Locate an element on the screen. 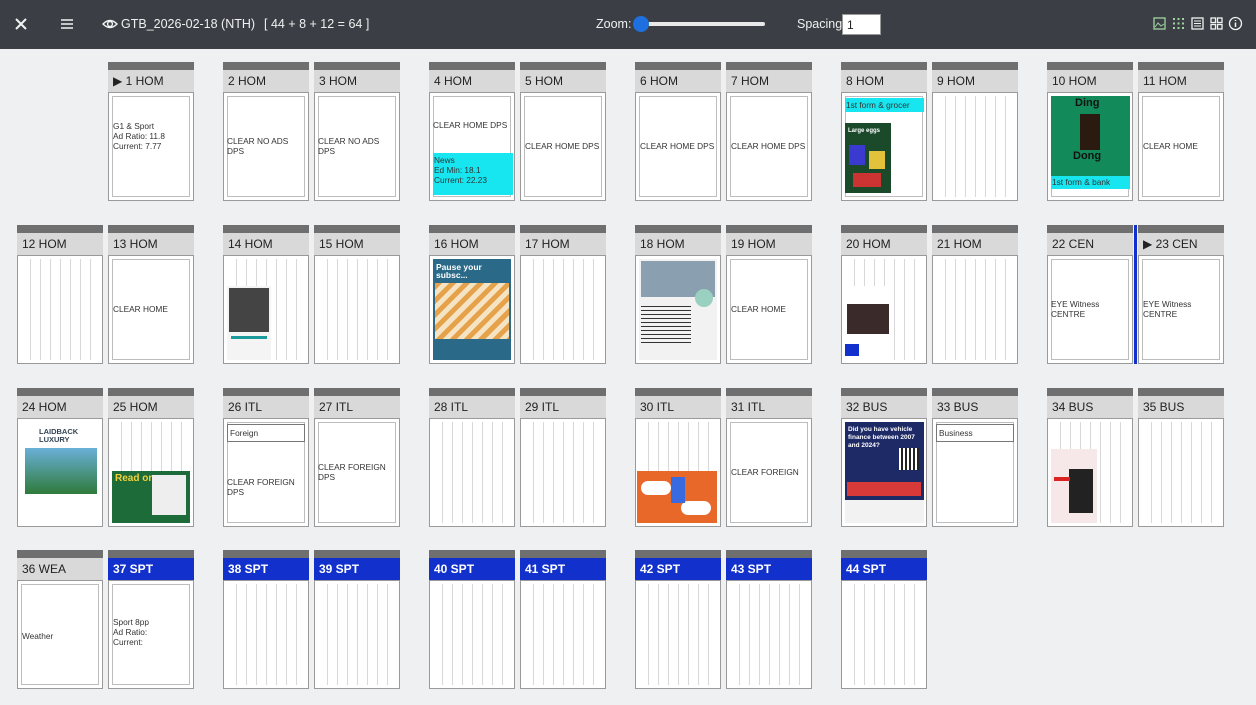 This screenshot has width=1256, height=705. page-label: 10 HOM is located at coordinates (1090, 81).